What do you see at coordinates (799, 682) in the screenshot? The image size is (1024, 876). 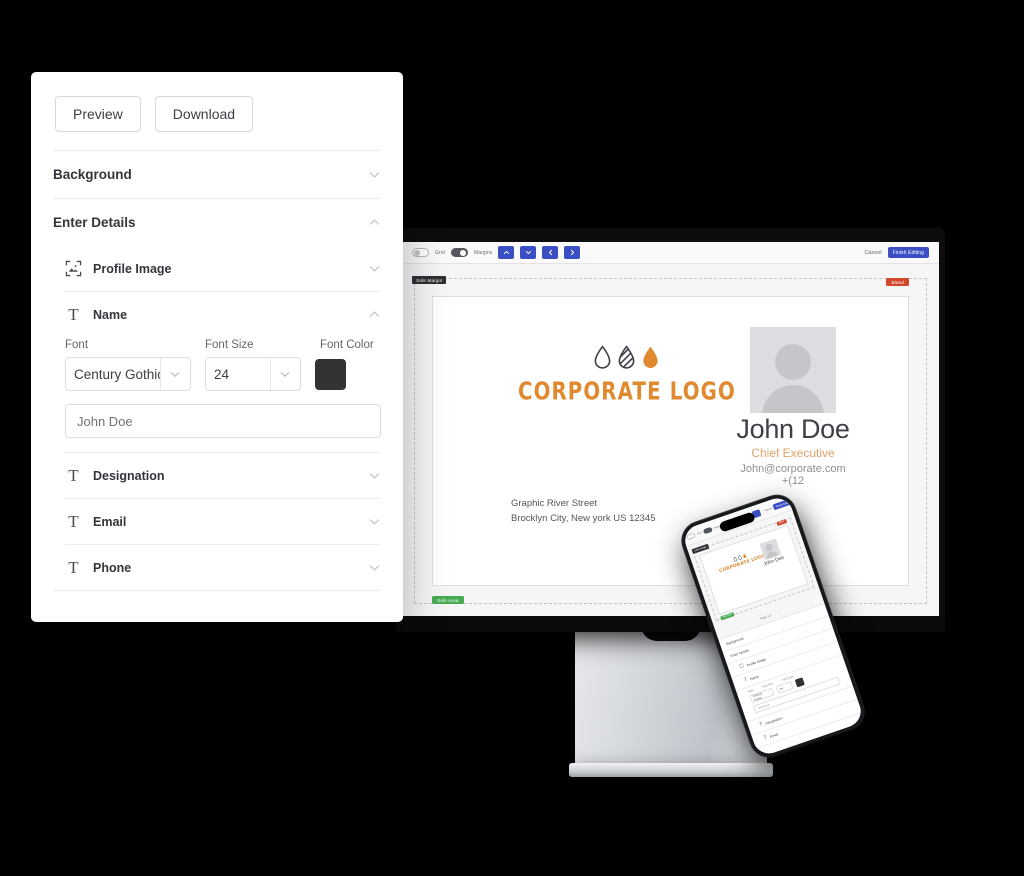 I see `phone-color-swatch` at bounding box center [799, 682].